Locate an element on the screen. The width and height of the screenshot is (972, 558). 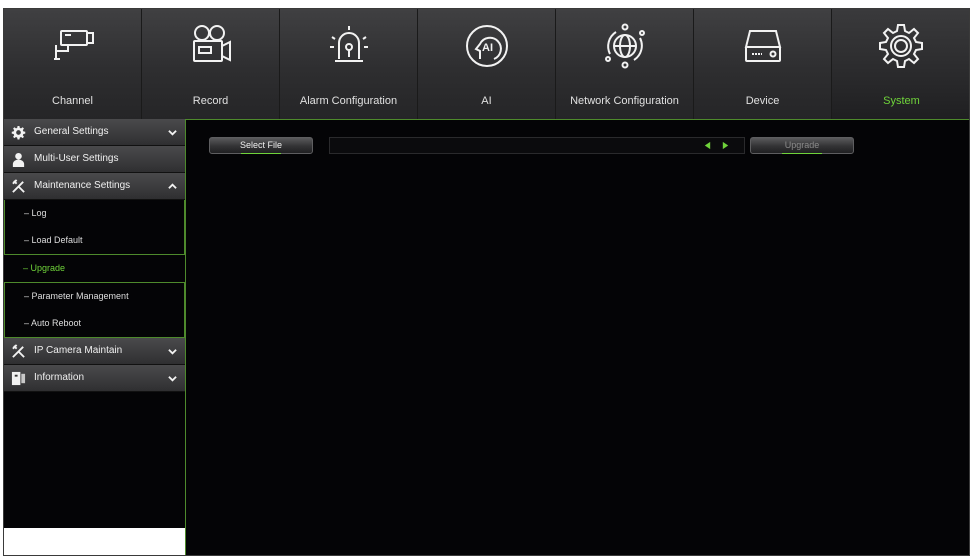
menu-device: Device is located at coordinates (763, 64).